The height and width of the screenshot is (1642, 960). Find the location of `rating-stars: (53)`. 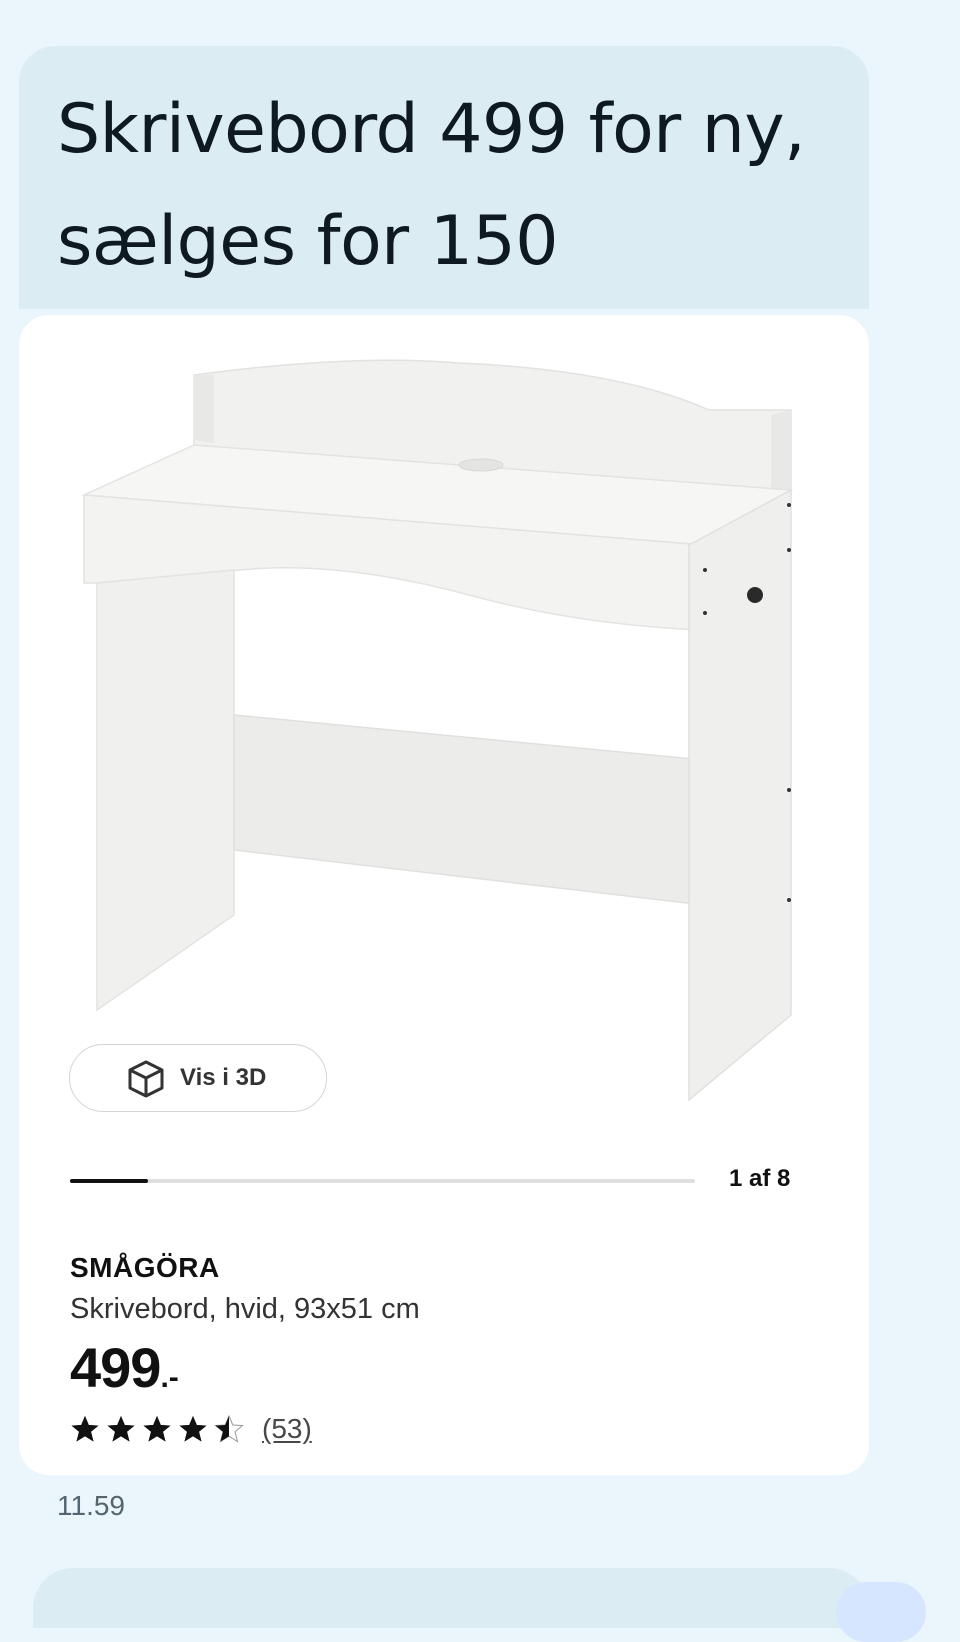

rating-stars: (53) is located at coordinates (191, 1429).